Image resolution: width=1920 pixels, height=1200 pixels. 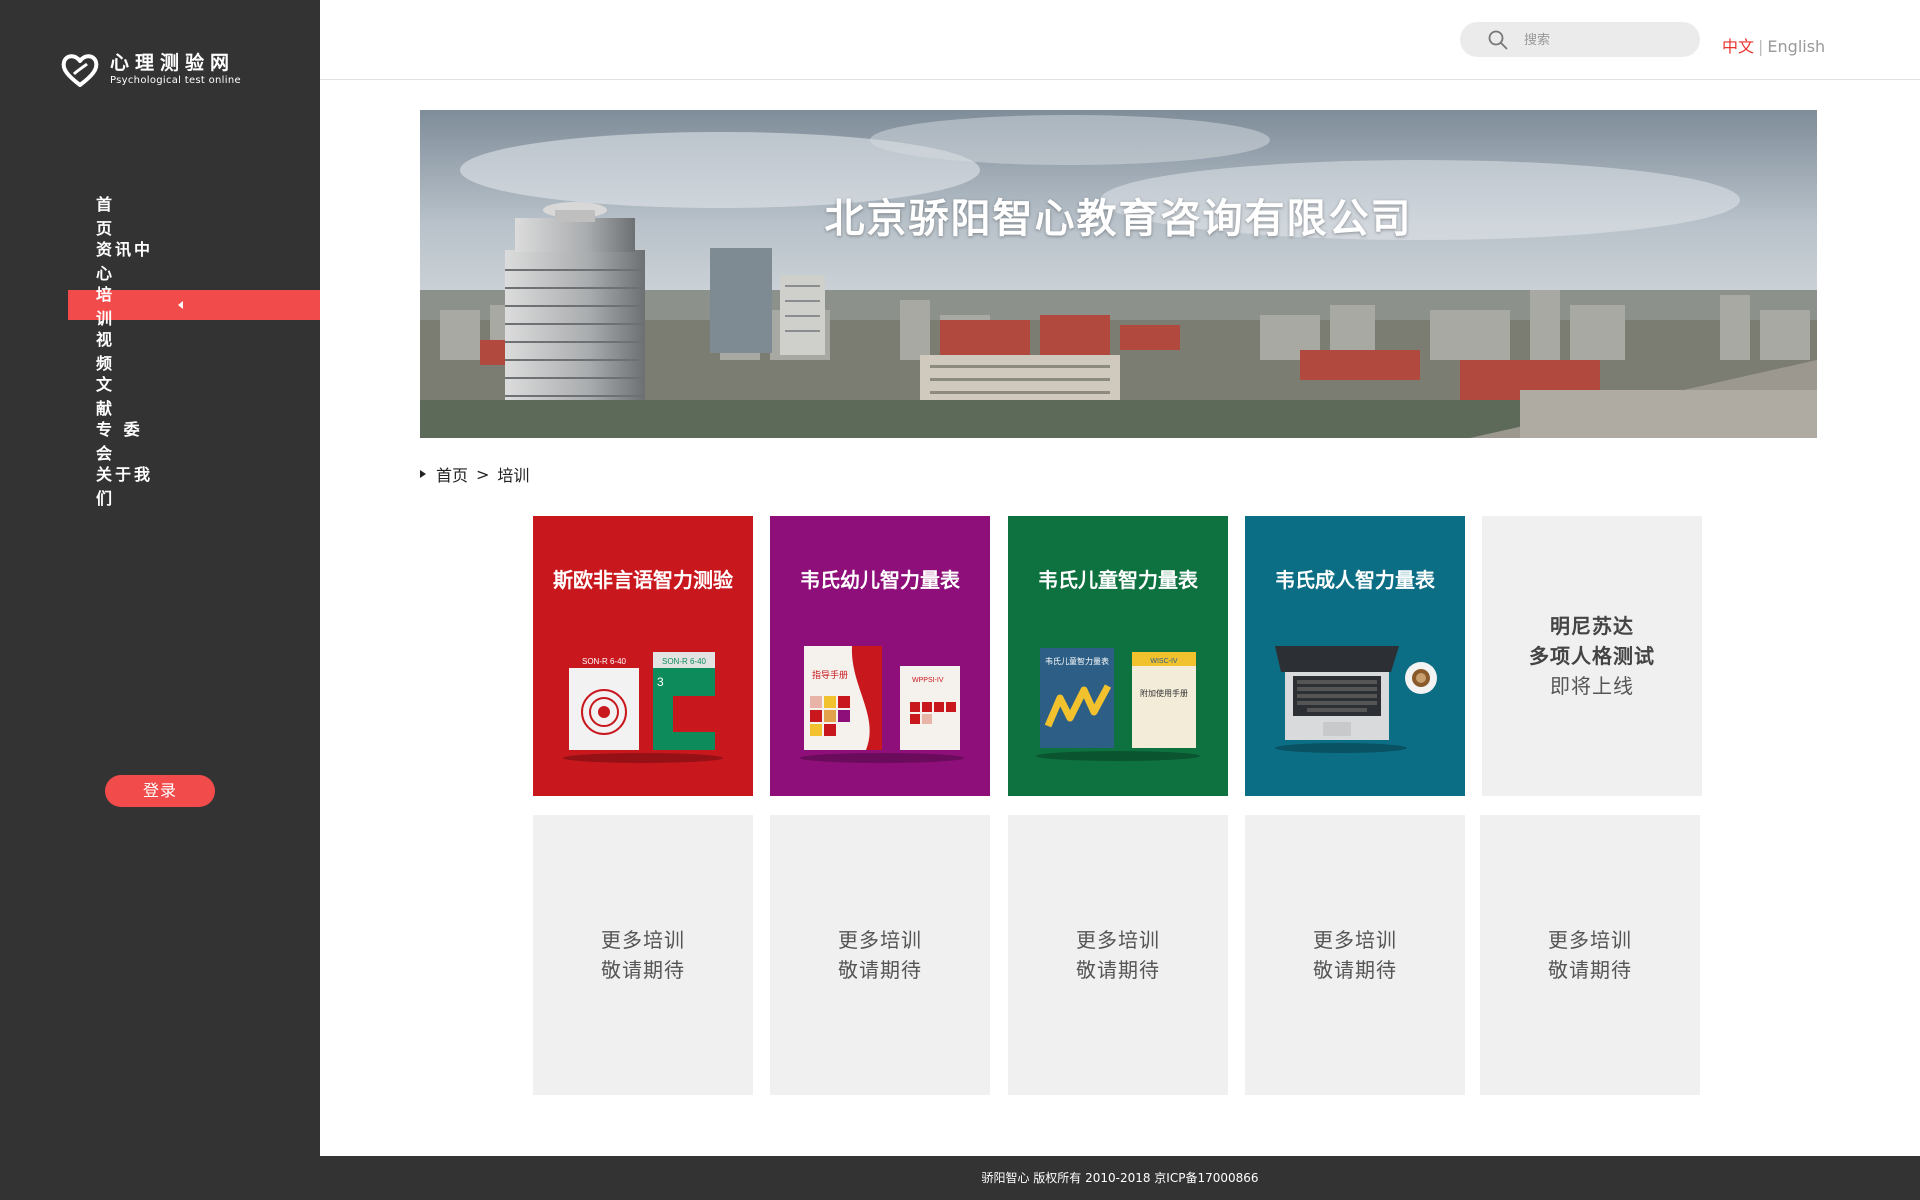 I want to click on course-card-wais: 韦氏成人智力量表, so click(x=1355, y=656).